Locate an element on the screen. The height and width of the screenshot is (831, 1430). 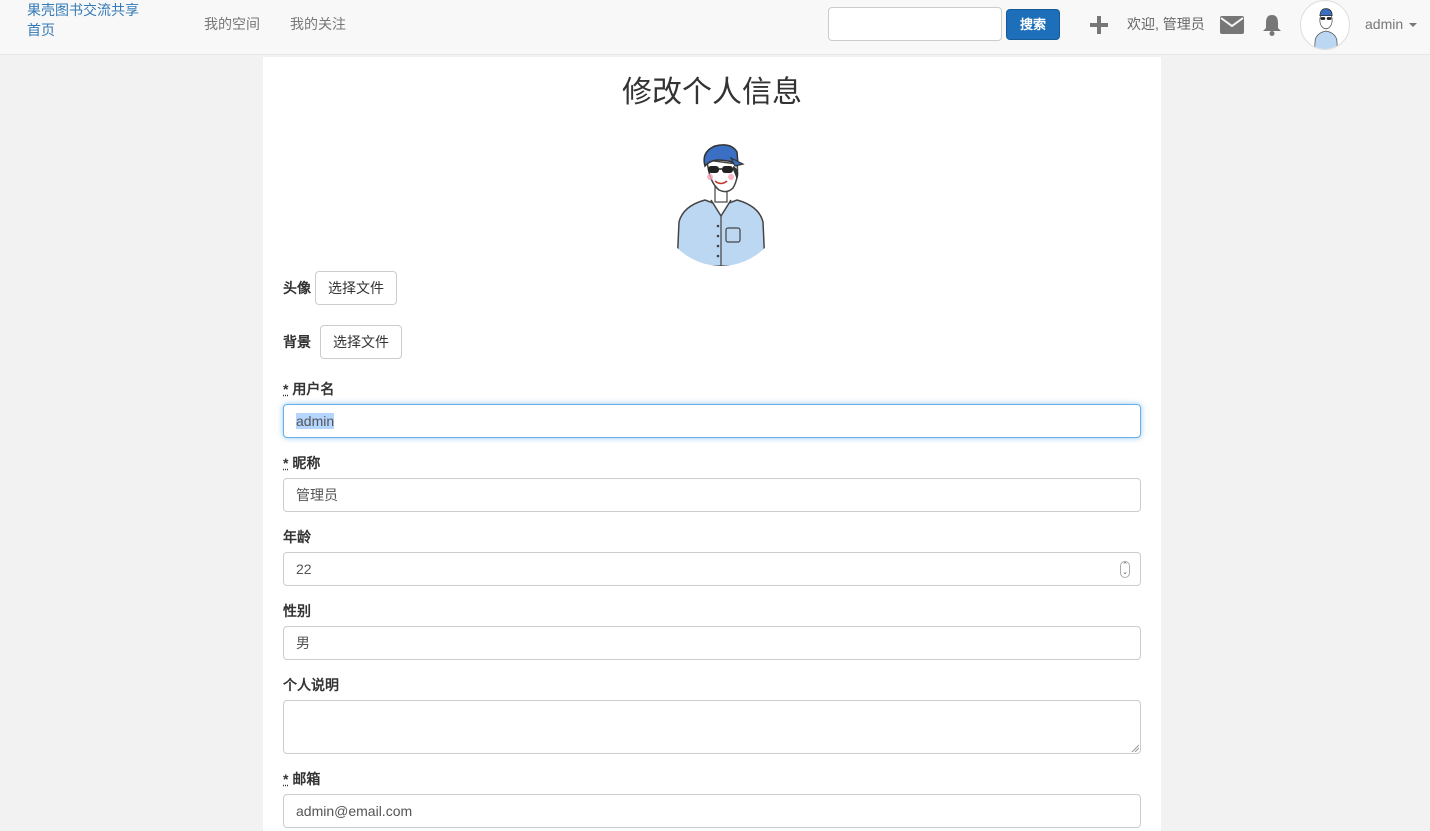
nickname-field: 管理员 is located at coordinates (712, 495).